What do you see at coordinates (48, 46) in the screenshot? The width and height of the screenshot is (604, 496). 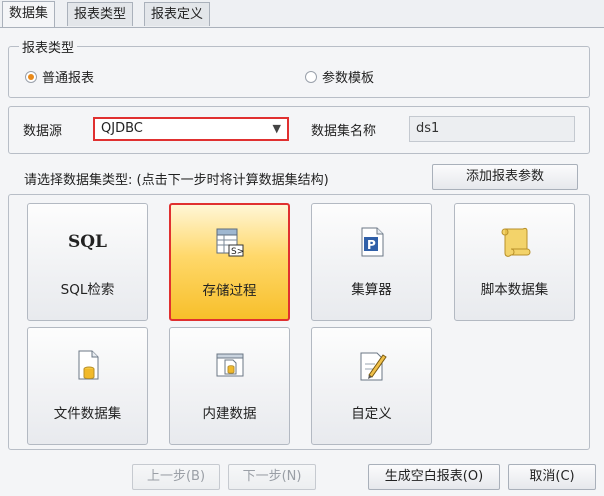 I see `report-type-group-label: 报表类型` at bounding box center [48, 46].